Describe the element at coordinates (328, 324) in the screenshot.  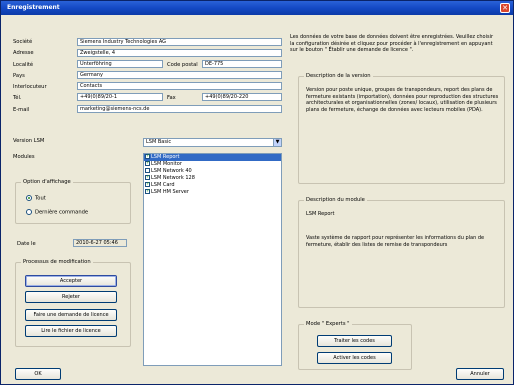
I see `expert-mode-title: Mode " Experts "` at that location.